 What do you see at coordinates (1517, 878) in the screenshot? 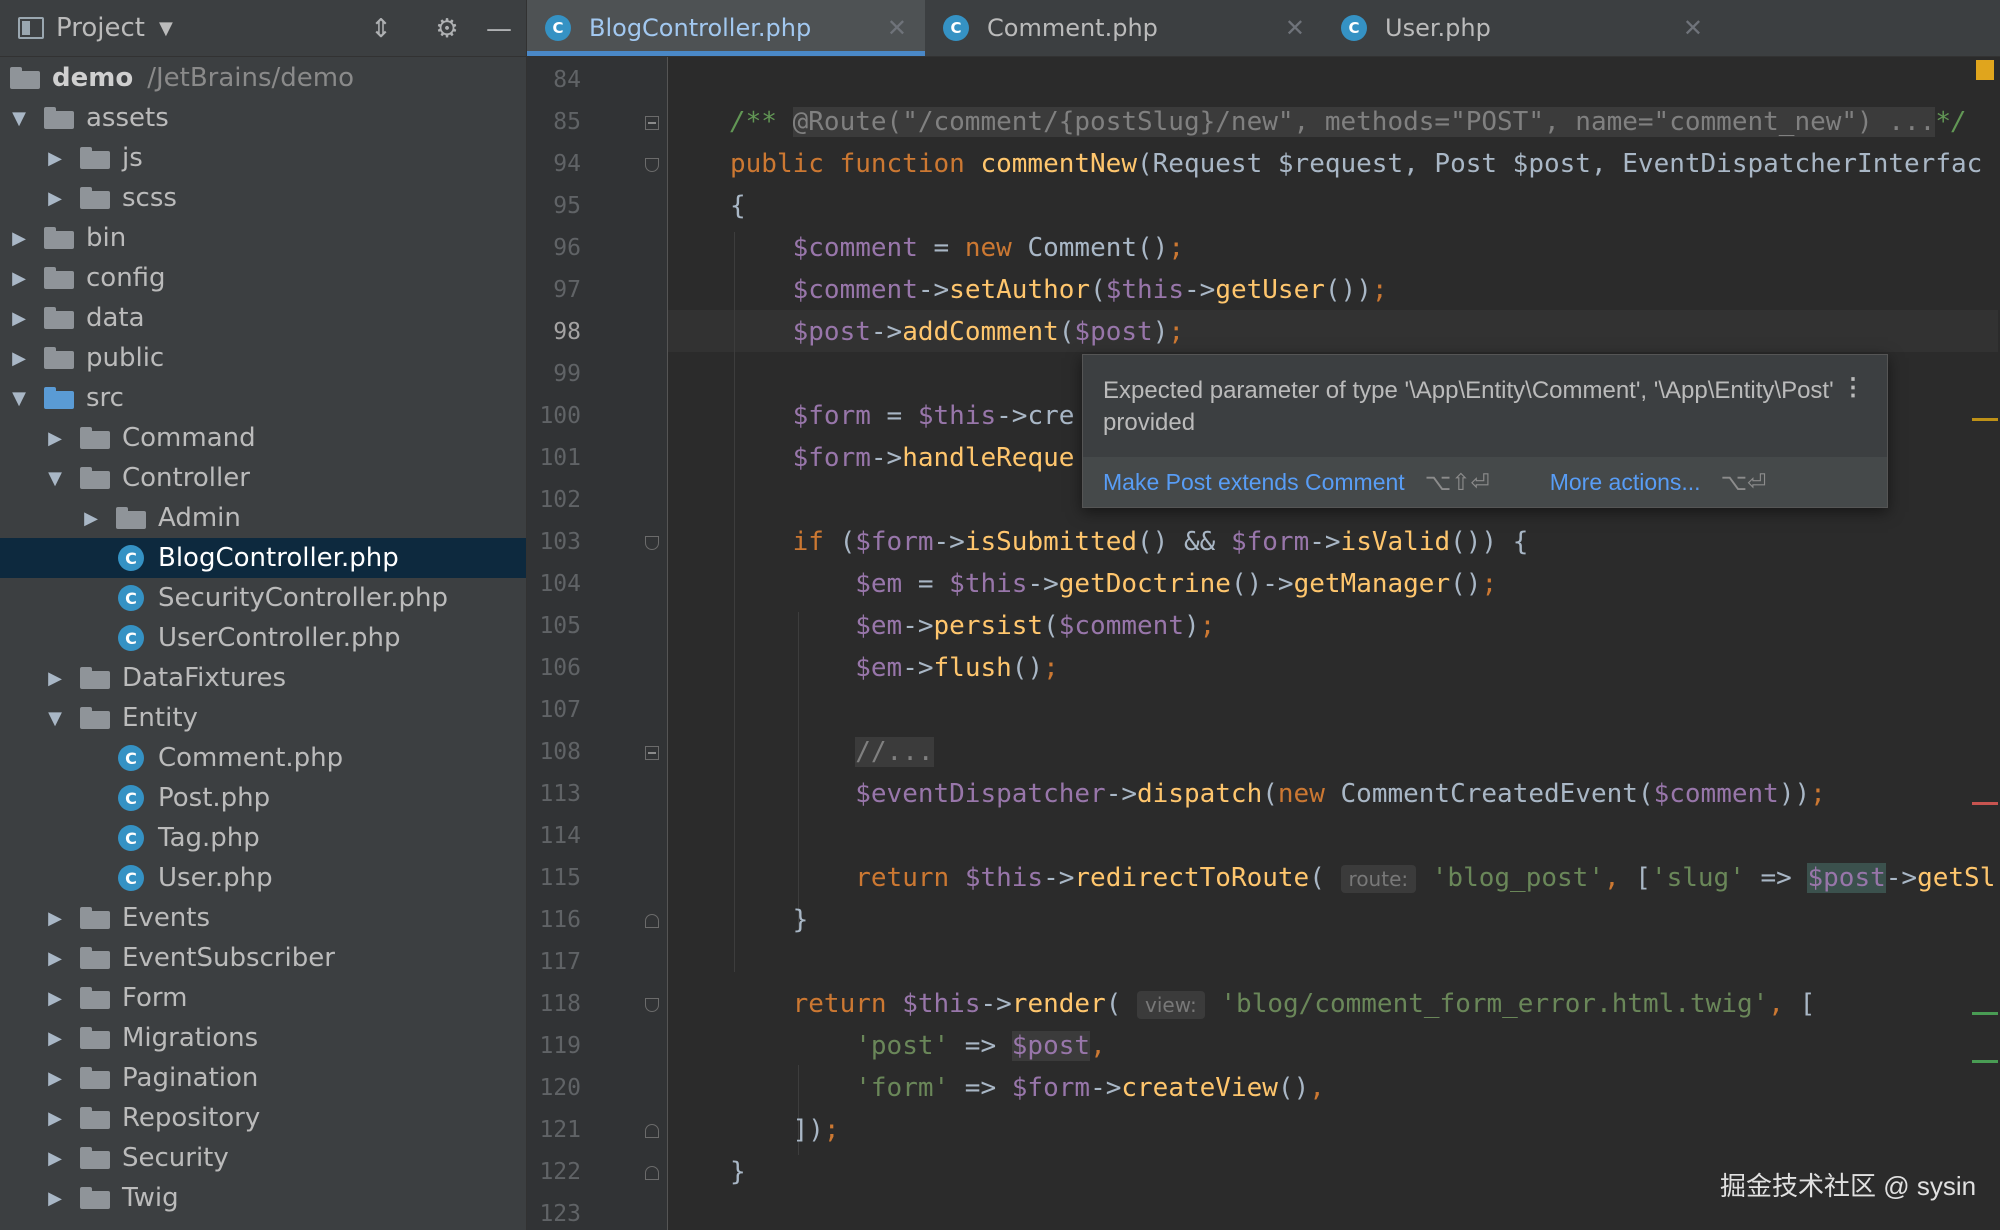
I see `string-literal: 'blog_post'` at bounding box center [1517, 878].